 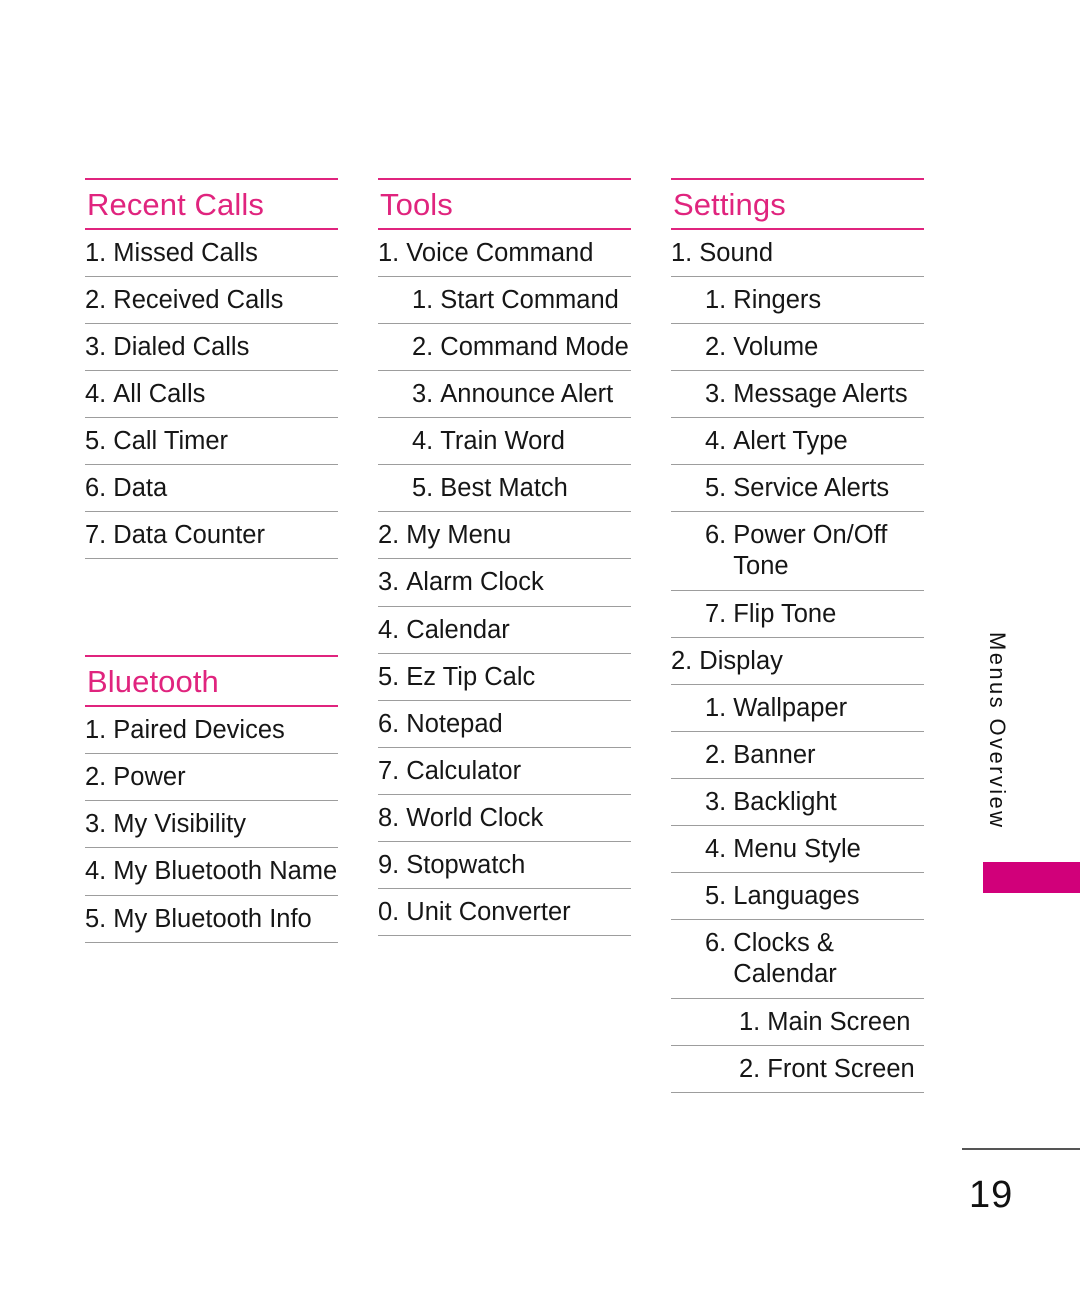 I want to click on menu-item: 4. Train Word, so click(x=504, y=442).